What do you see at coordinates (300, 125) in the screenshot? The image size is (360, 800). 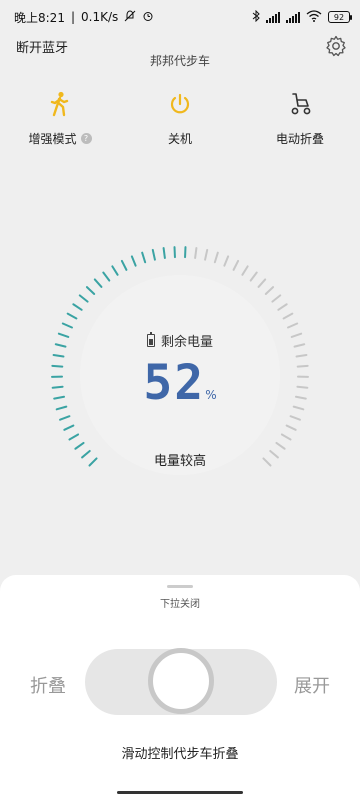 I see `electric-fold-action: 电动折叠` at bounding box center [300, 125].